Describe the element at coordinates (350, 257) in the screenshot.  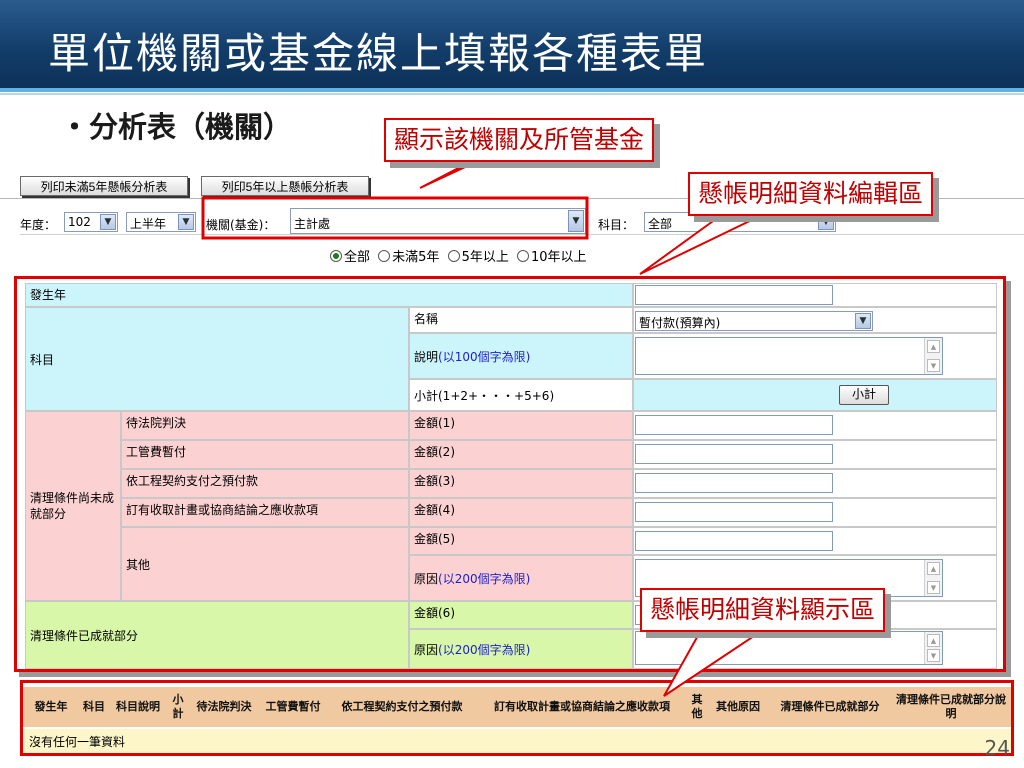
I see `radio-all: 全部` at that location.